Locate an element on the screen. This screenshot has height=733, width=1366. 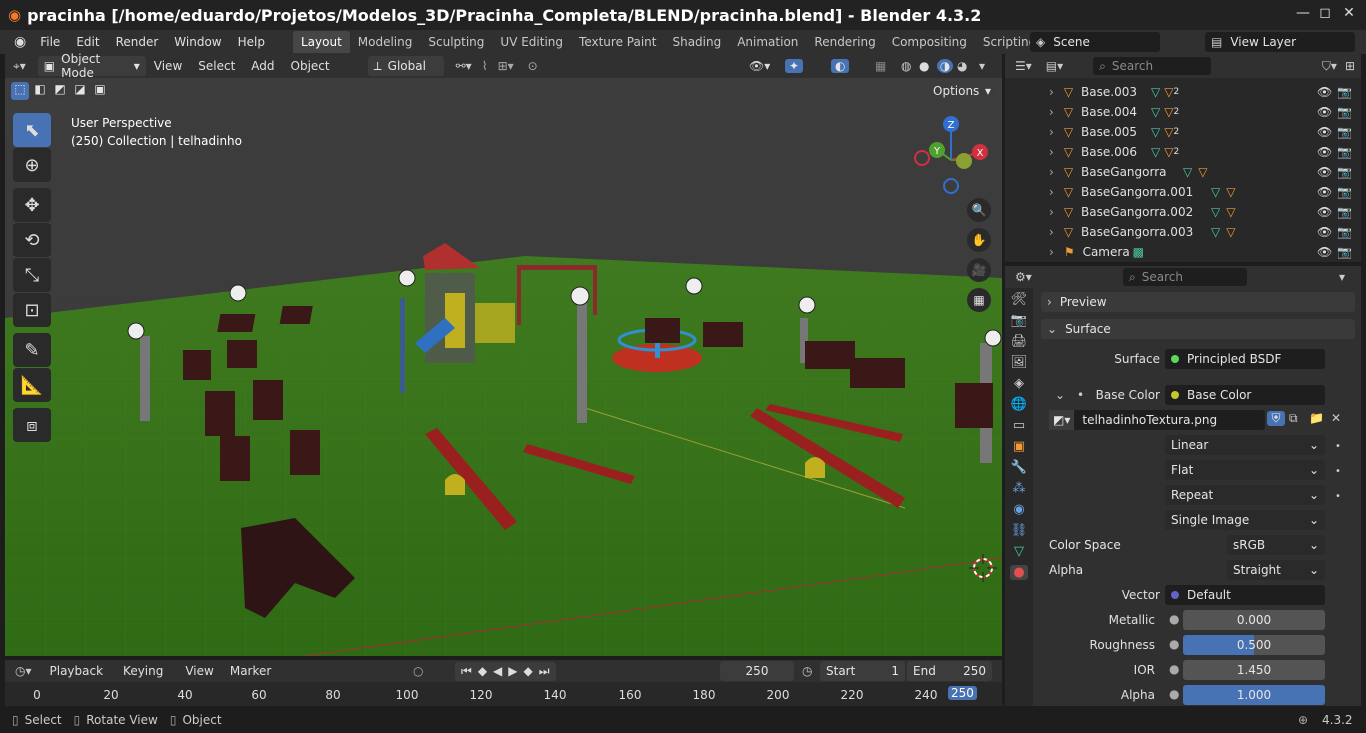
gizmo-toggle-icon: ✦ is located at coordinates (794, 66).